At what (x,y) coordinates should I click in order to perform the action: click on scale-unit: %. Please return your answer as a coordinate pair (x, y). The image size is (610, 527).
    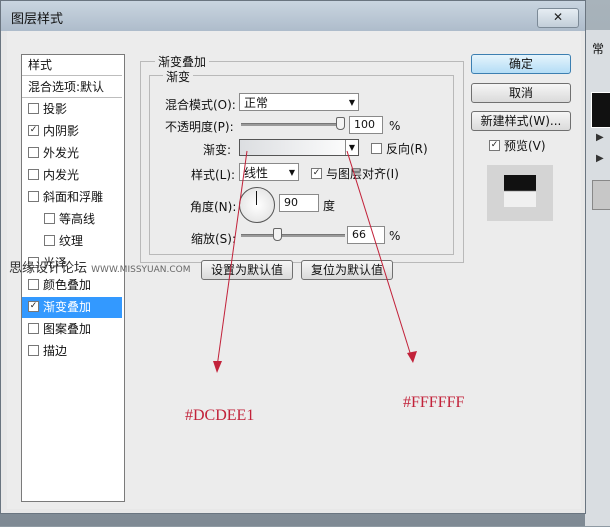
    Looking at the image, I should click on (395, 236).